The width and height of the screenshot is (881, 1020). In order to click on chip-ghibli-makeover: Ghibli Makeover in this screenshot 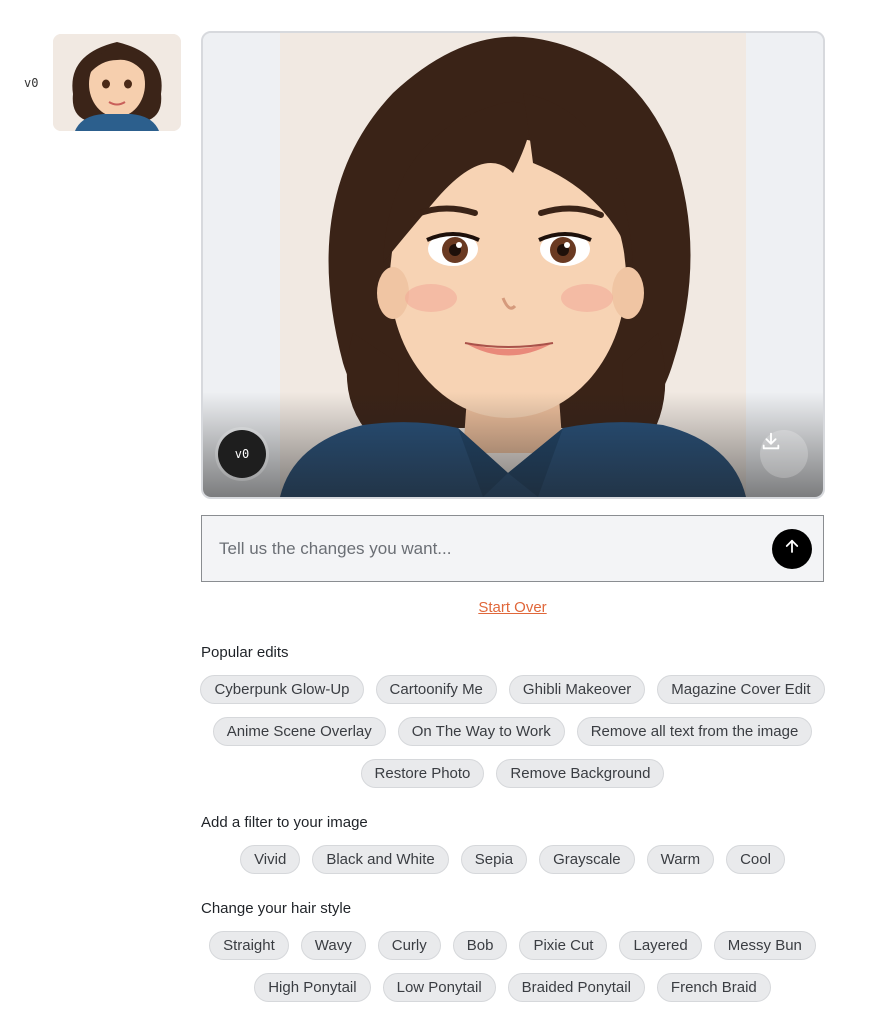, I will do `click(577, 689)`.